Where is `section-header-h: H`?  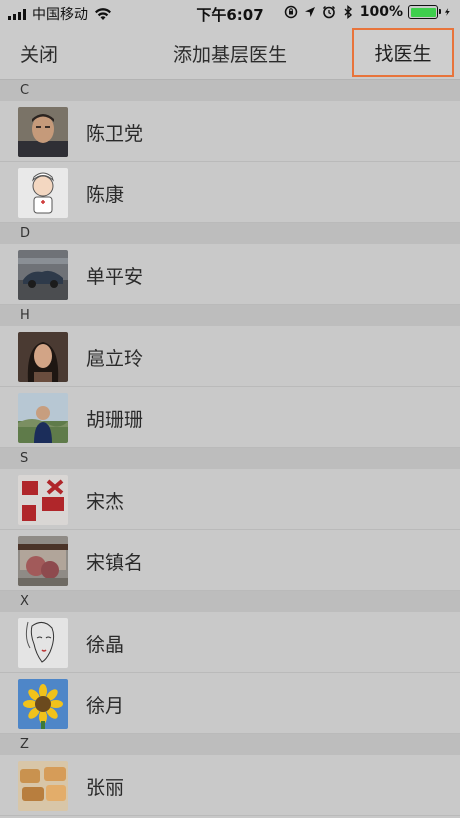 section-header-h: H is located at coordinates (230, 315).